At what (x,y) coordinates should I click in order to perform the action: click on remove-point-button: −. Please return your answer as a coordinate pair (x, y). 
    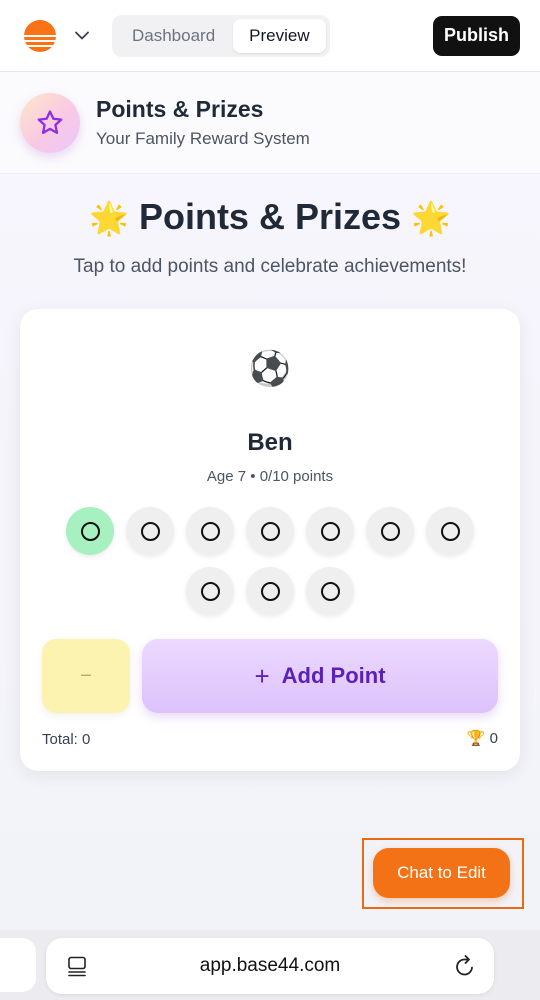
    Looking at the image, I should click on (86, 676).